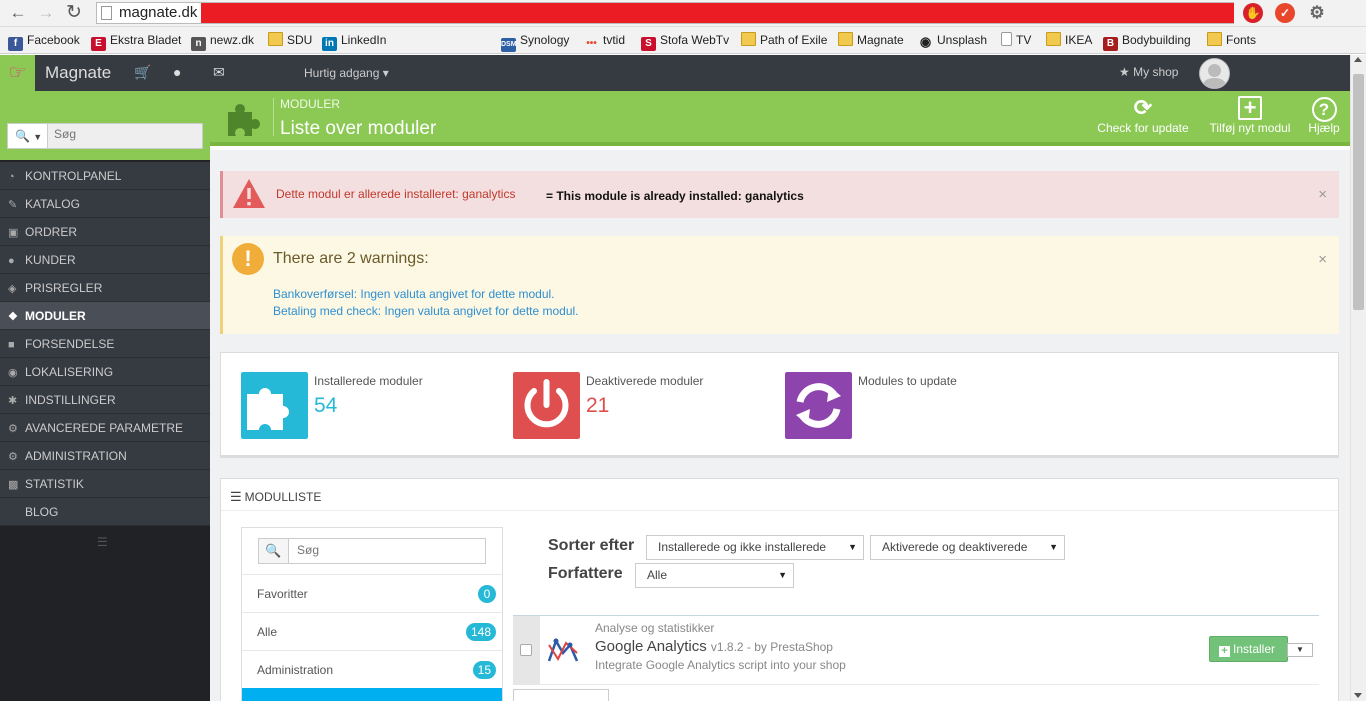  I want to click on adblock-extension-icon: ✋, so click(1253, 13).